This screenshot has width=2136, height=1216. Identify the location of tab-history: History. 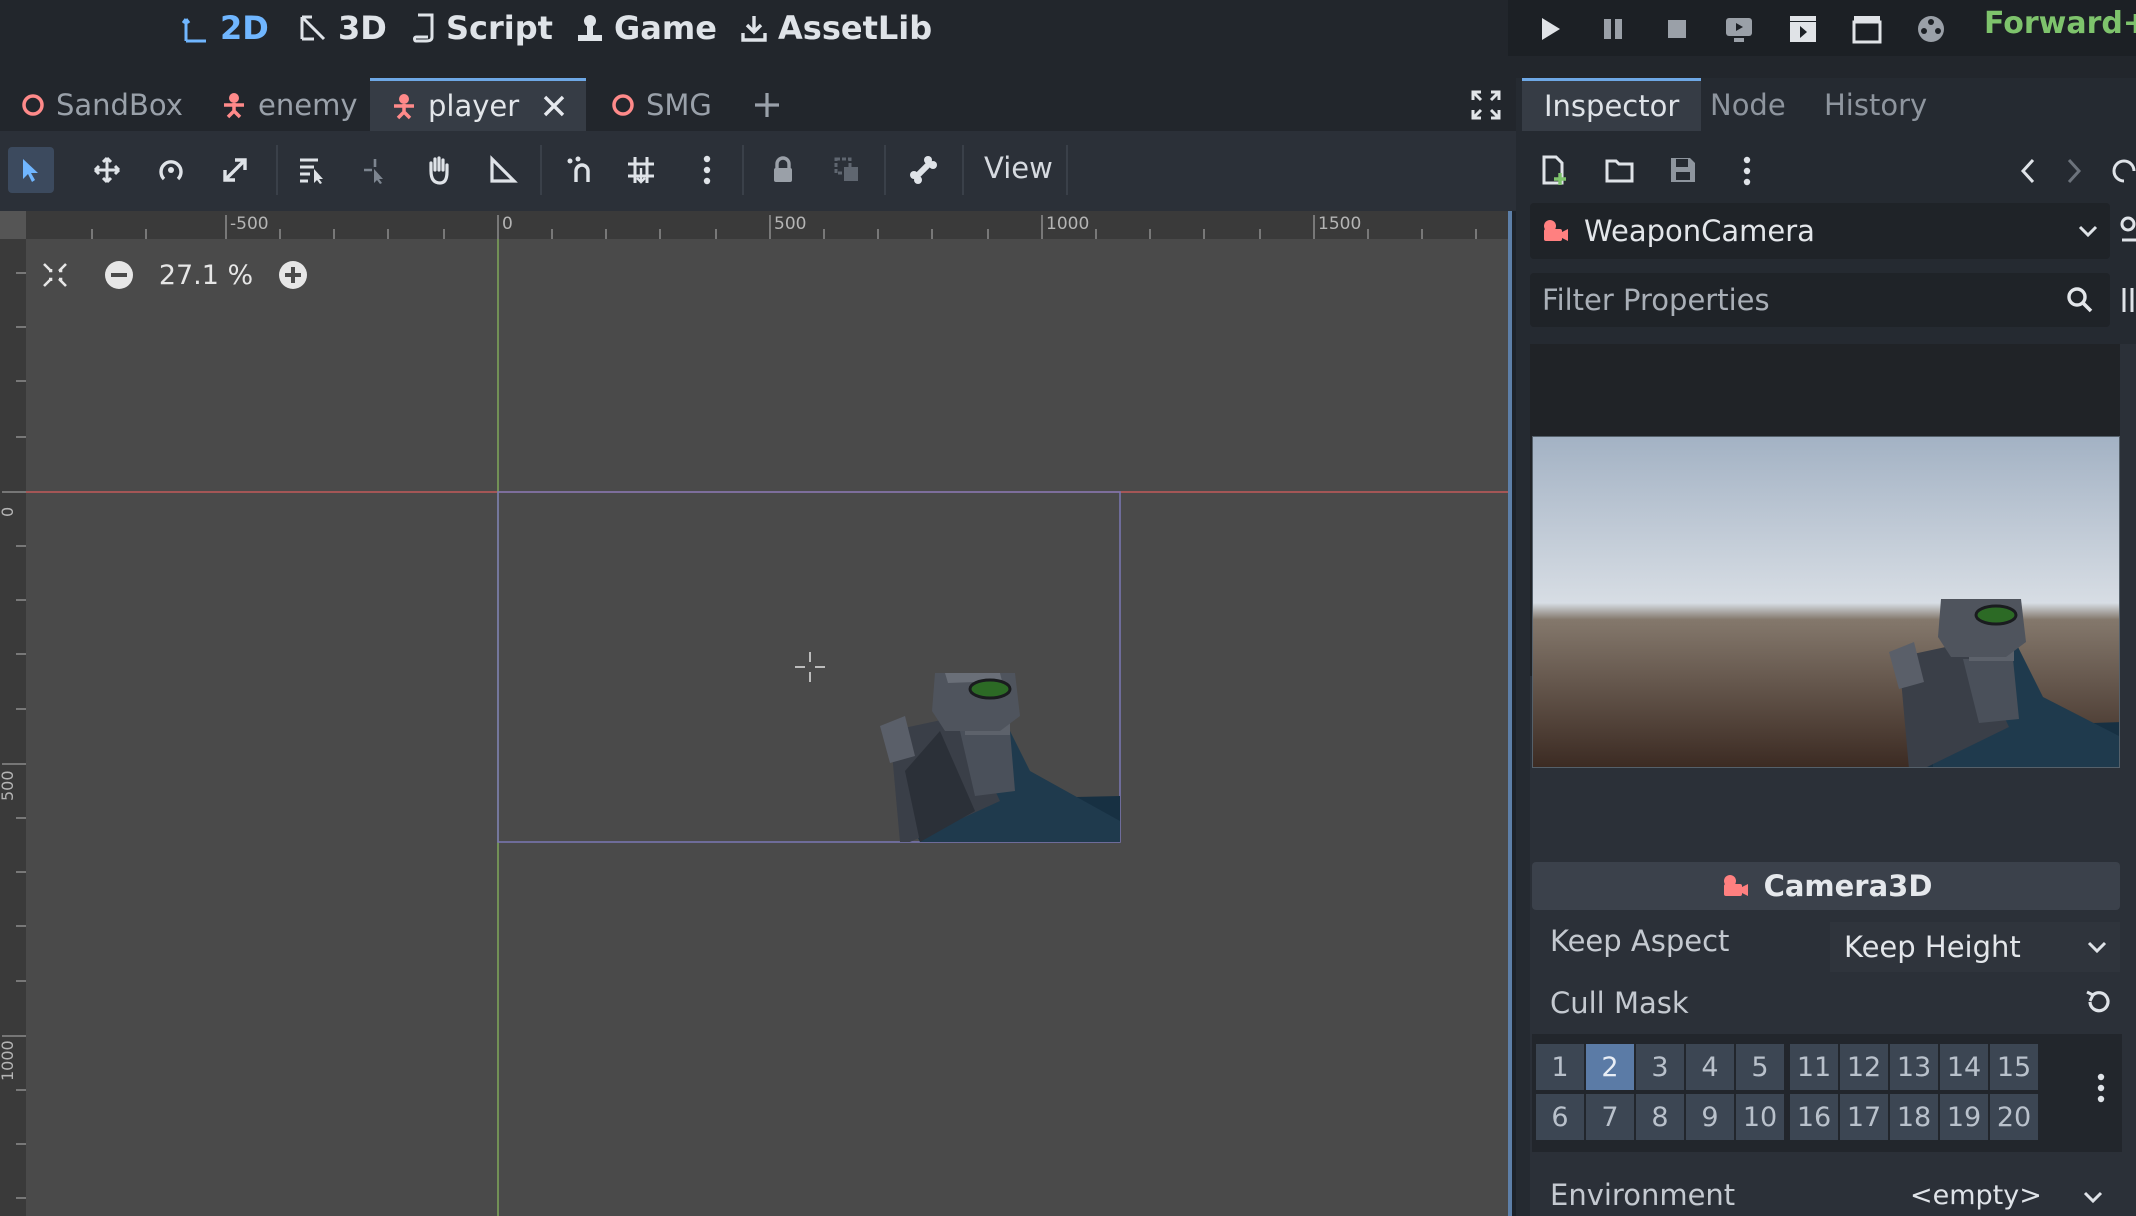
(1875, 104).